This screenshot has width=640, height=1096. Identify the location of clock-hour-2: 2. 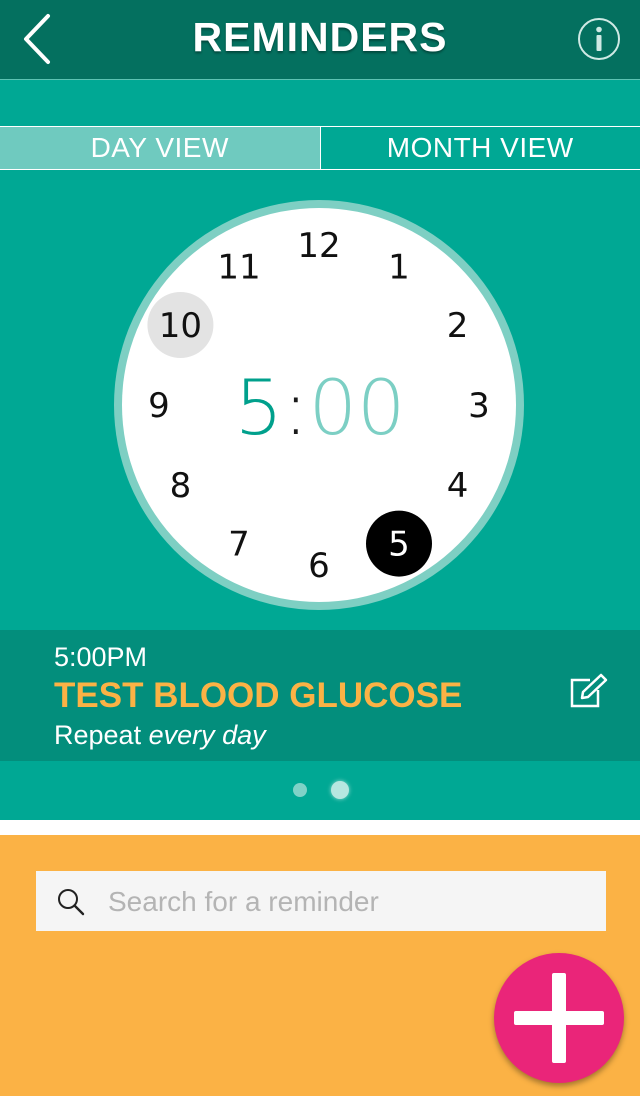
(458, 326).